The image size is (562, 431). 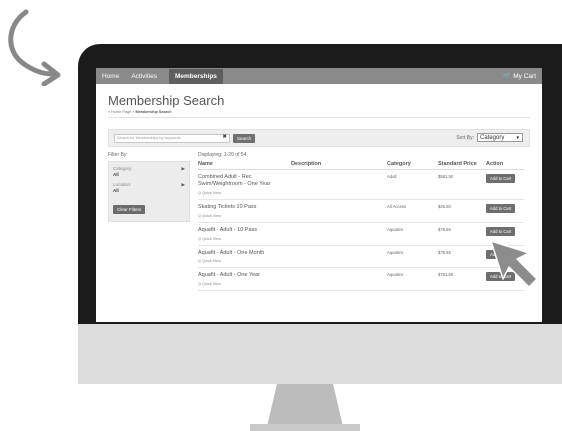 I want to click on my-cart-link: 🛒 My Cart, so click(x=519, y=76).